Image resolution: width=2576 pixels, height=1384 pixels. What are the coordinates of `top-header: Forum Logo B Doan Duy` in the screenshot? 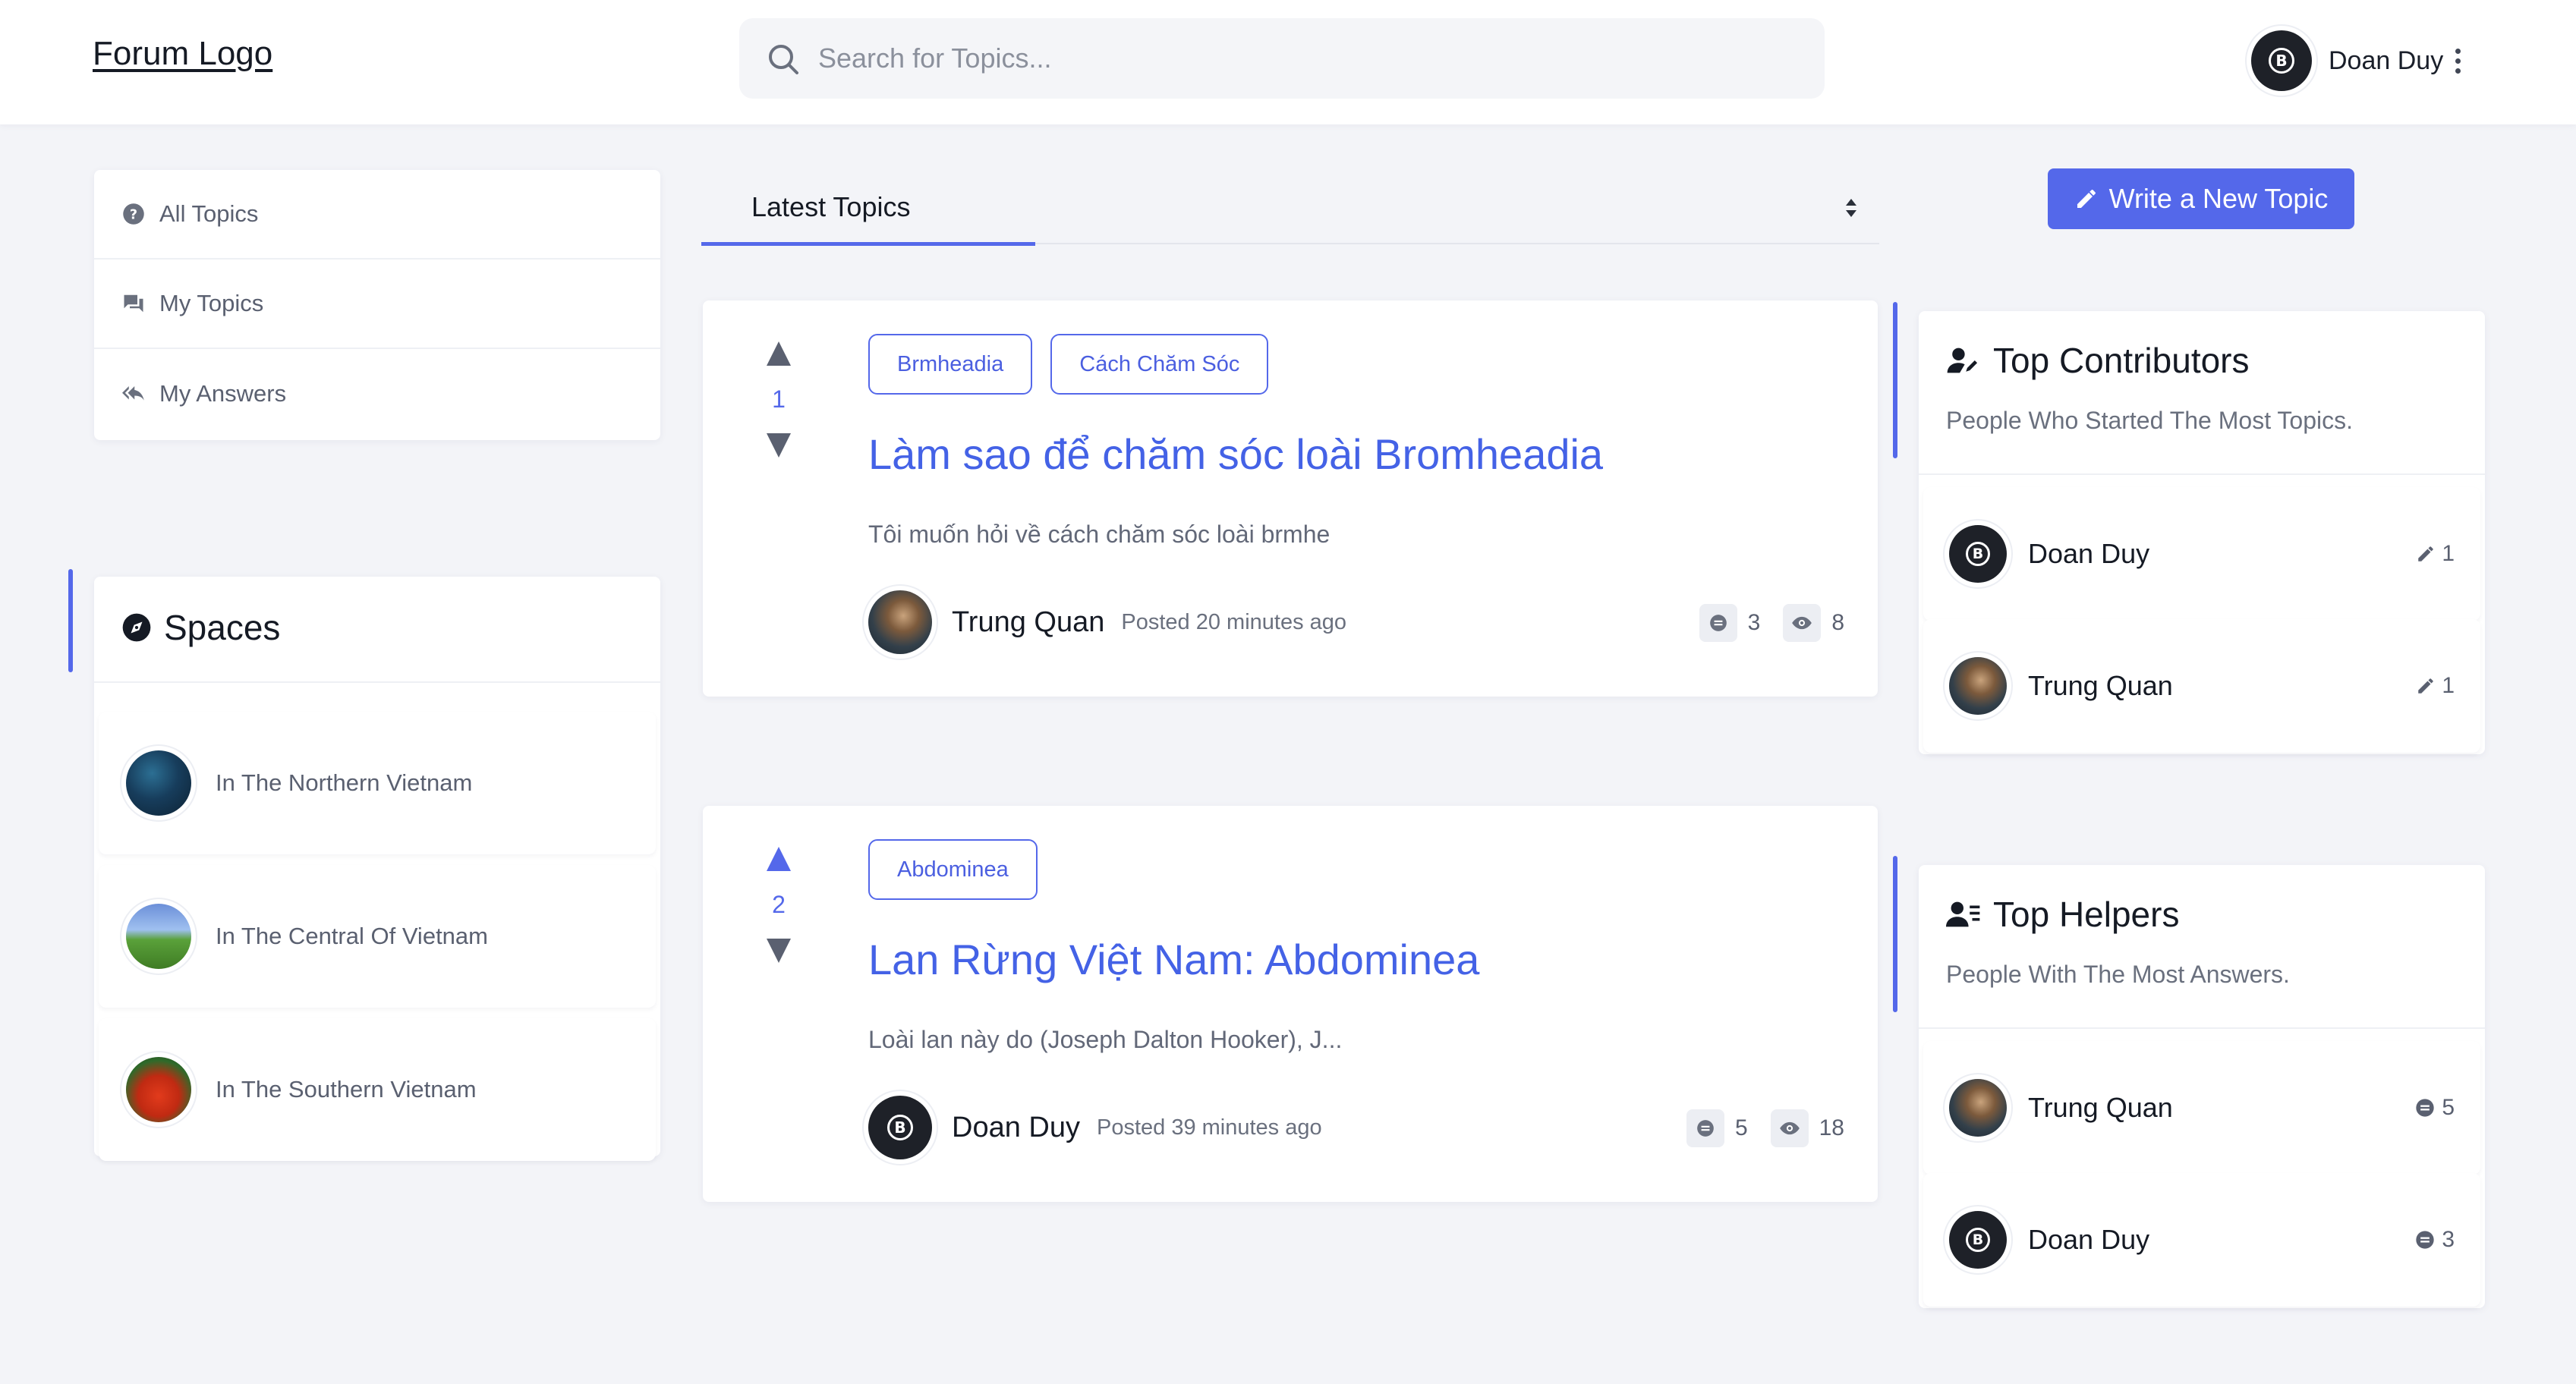 It's located at (1288, 62).